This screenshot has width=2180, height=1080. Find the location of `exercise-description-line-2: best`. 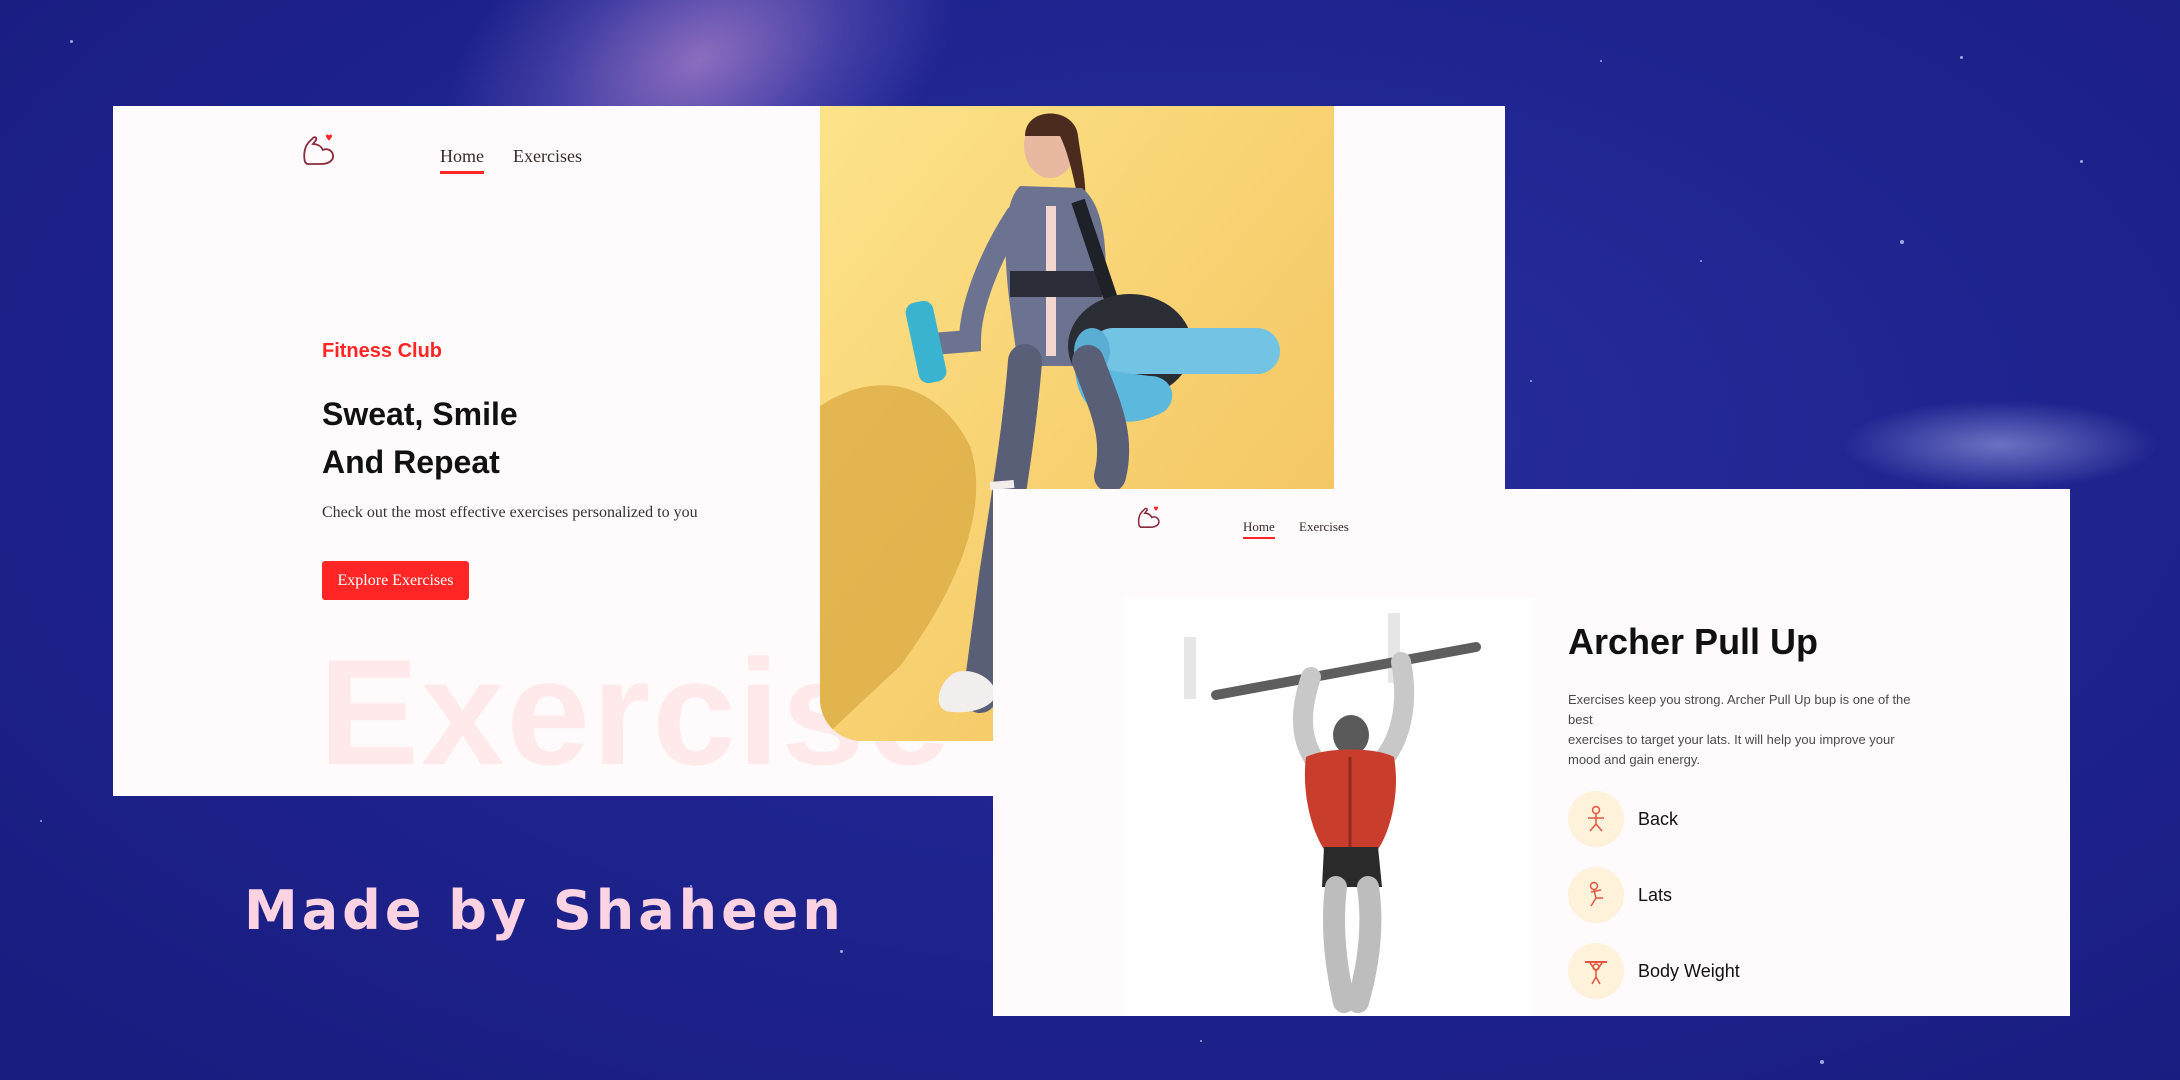

exercise-description-line-2: best is located at coordinates (1580, 719).